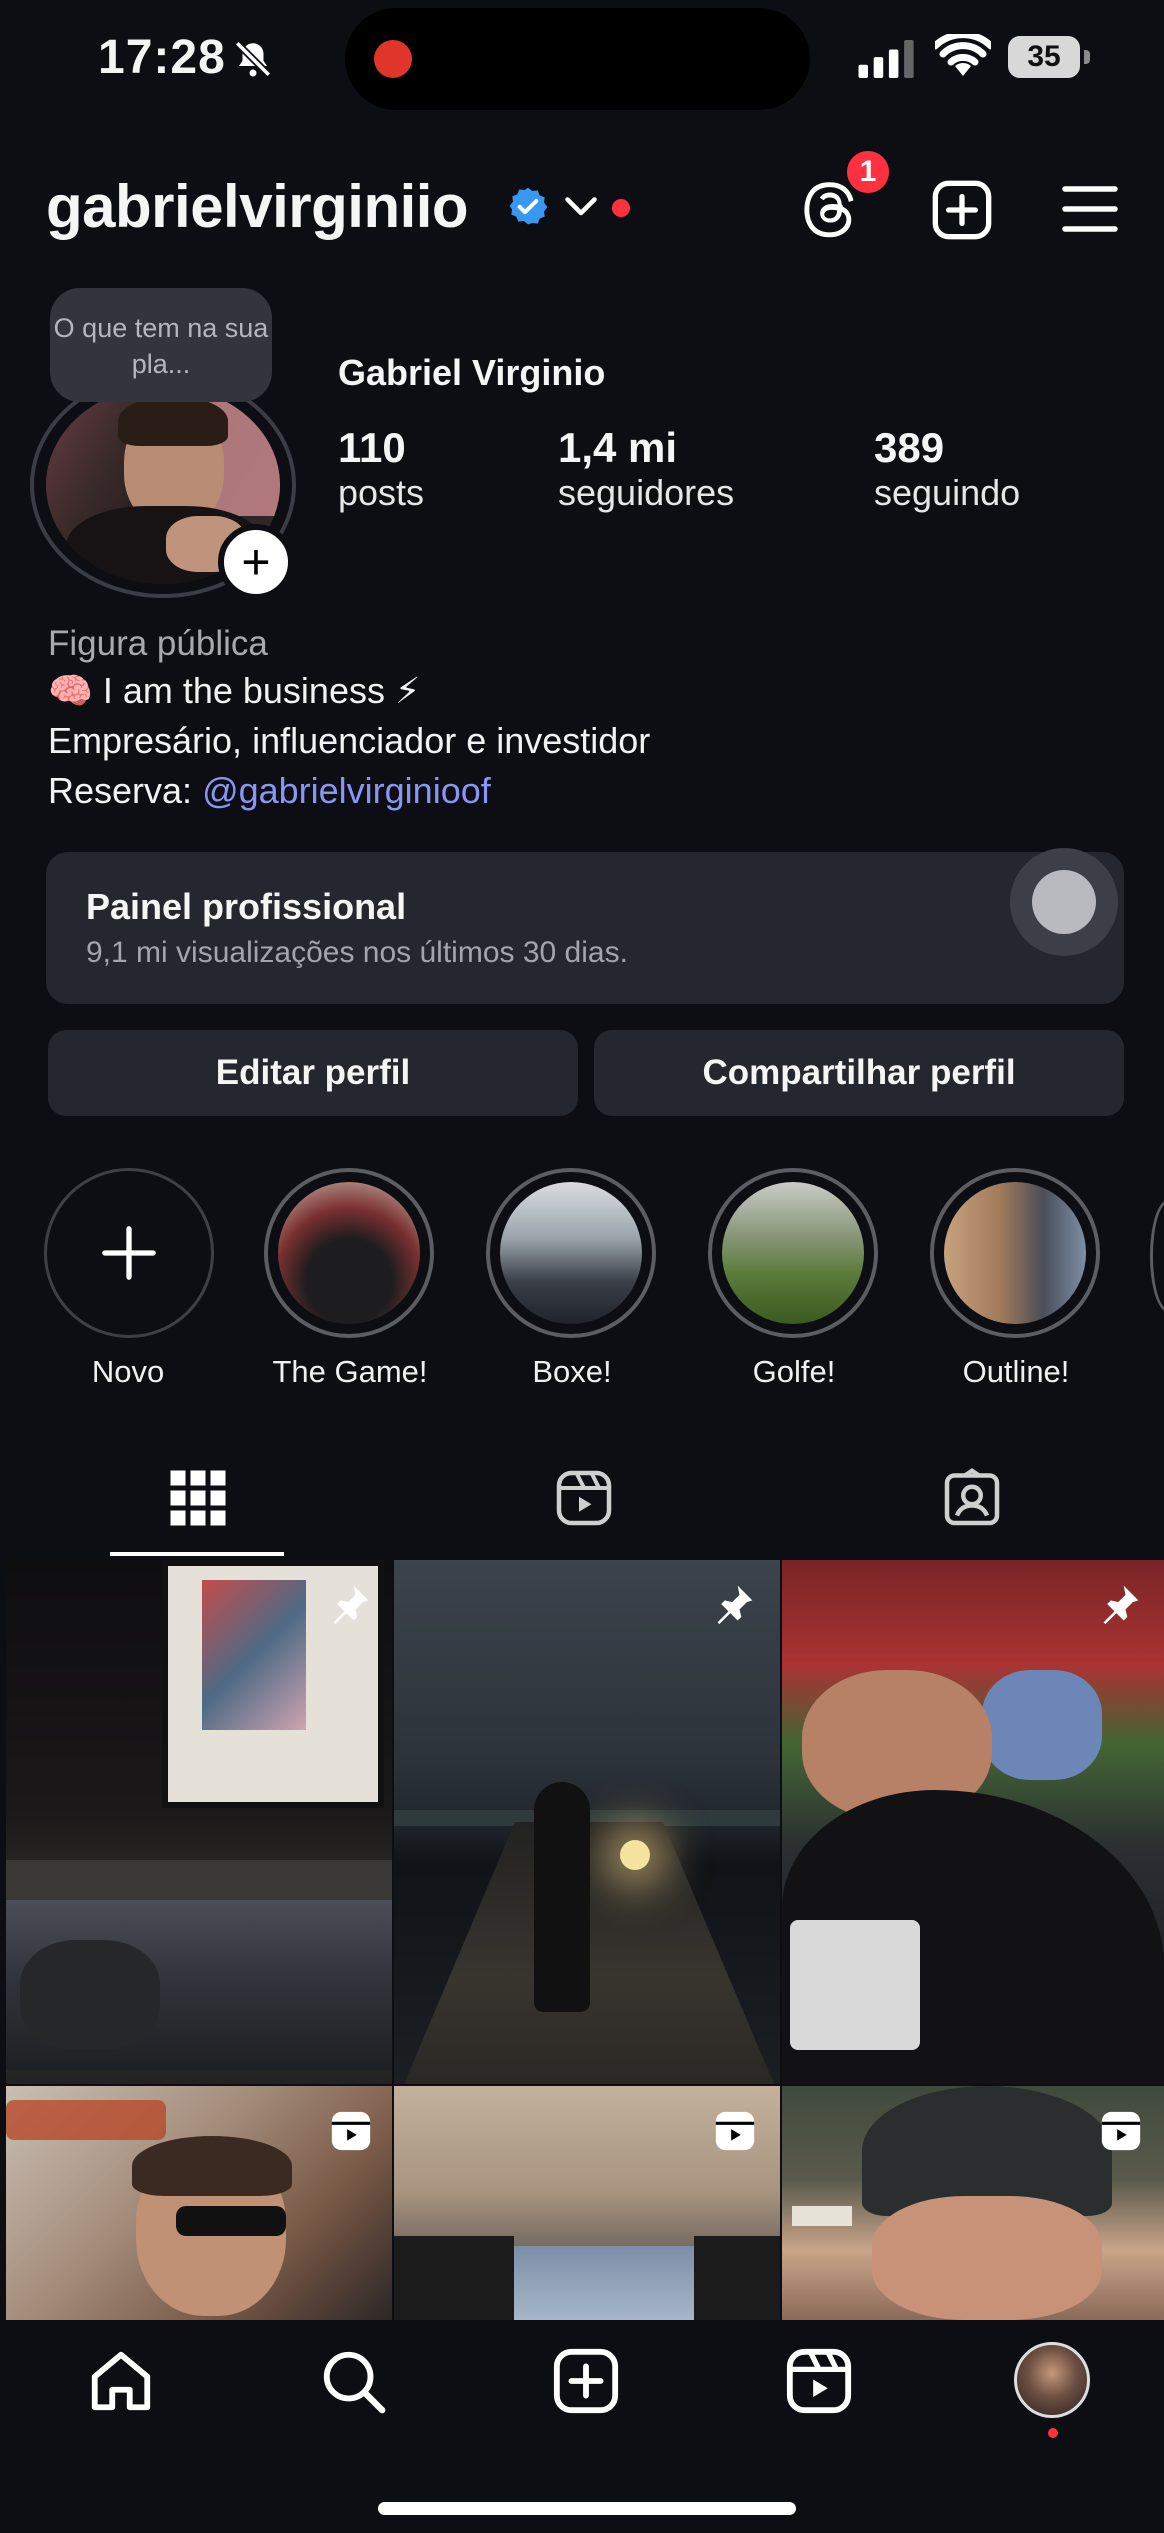 The image size is (1164, 2533). What do you see at coordinates (1015, 1253) in the screenshot?
I see `highlight-outline` at bounding box center [1015, 1253].